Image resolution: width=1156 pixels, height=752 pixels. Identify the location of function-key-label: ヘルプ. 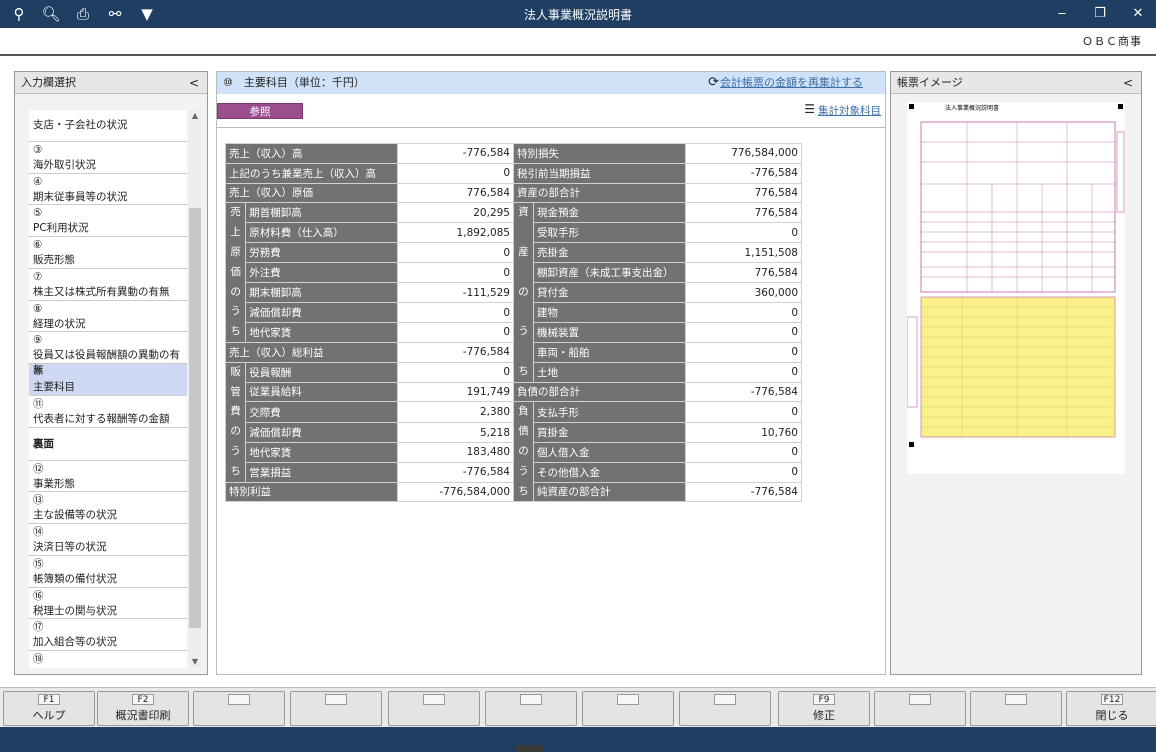
(49, 715).